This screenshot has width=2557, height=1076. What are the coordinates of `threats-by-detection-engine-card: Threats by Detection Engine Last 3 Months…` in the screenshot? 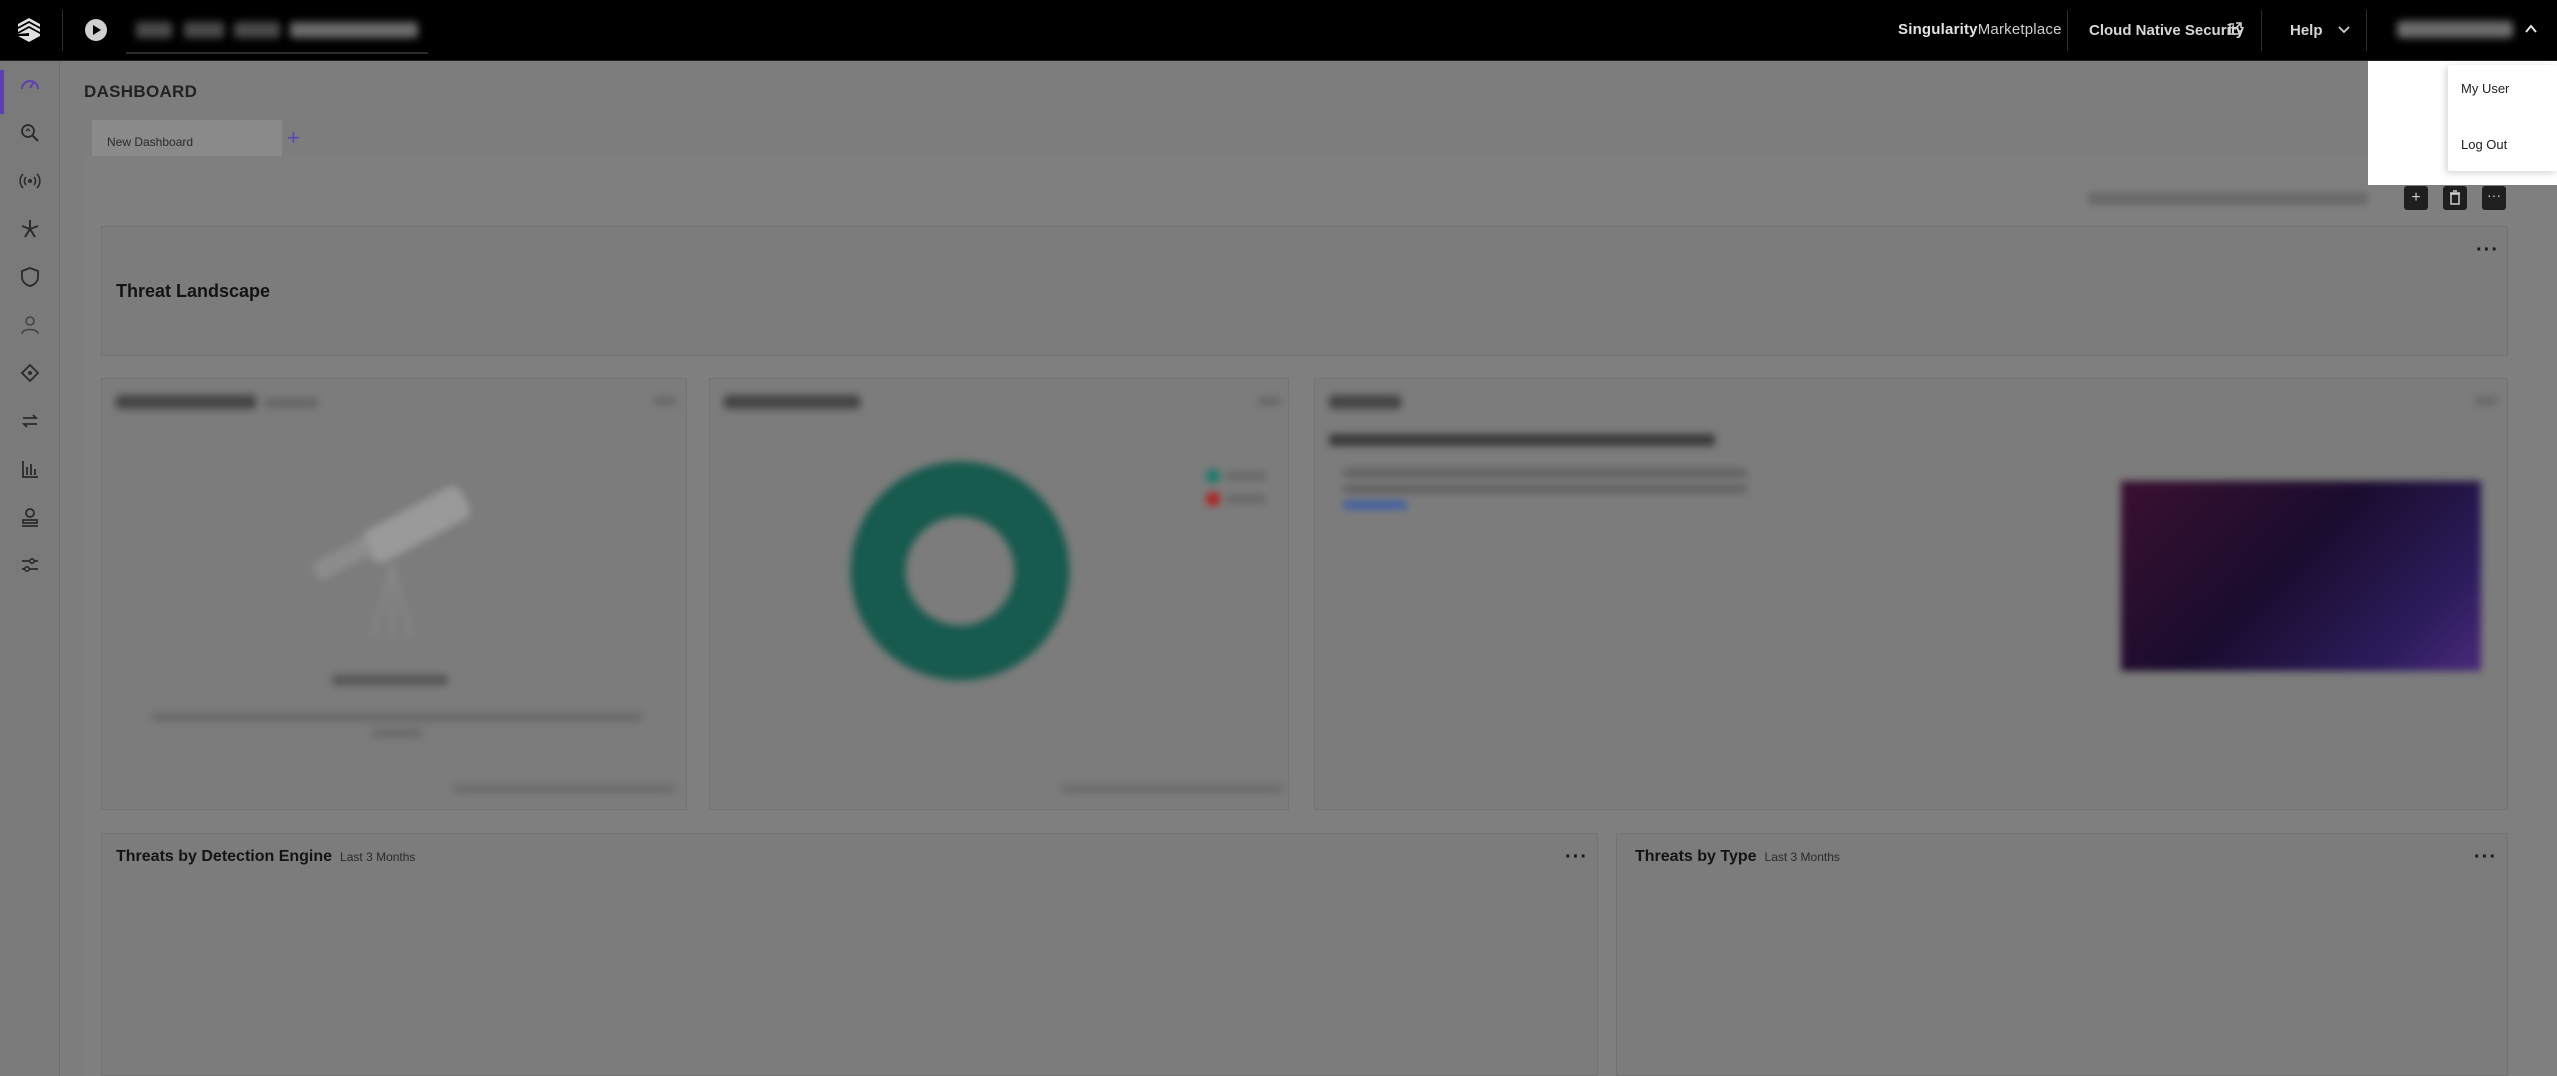 It's located at (849, 954).